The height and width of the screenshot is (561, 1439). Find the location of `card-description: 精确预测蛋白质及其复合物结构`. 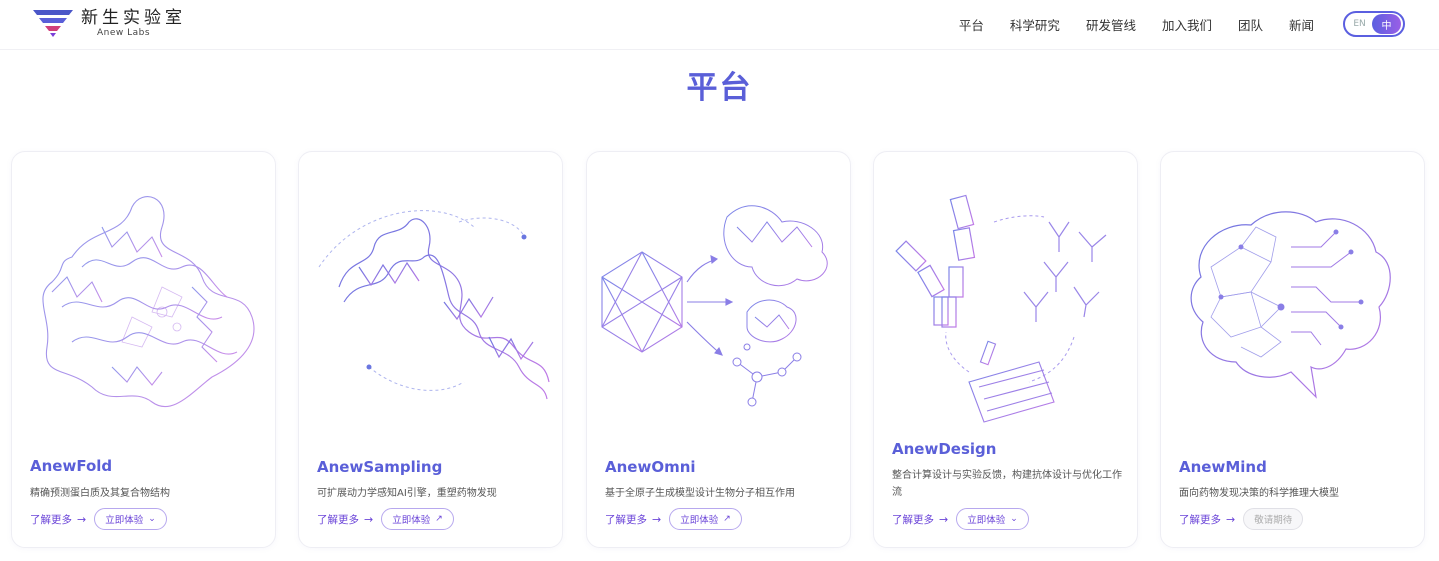

card-description: 精确预测蛋白质及其复合物结构 is located at coordinates (100, 493).